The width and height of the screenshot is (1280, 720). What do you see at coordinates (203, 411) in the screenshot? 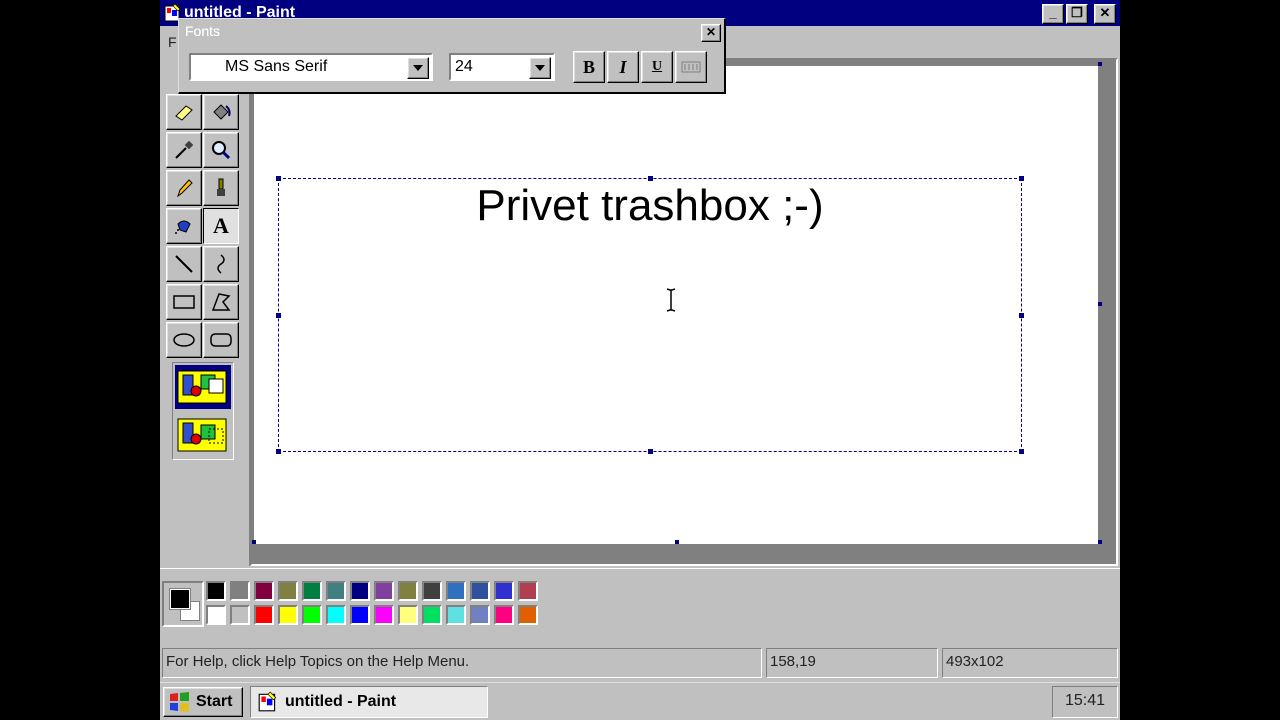
I see `tool-options` at bounding box center [203, 411].